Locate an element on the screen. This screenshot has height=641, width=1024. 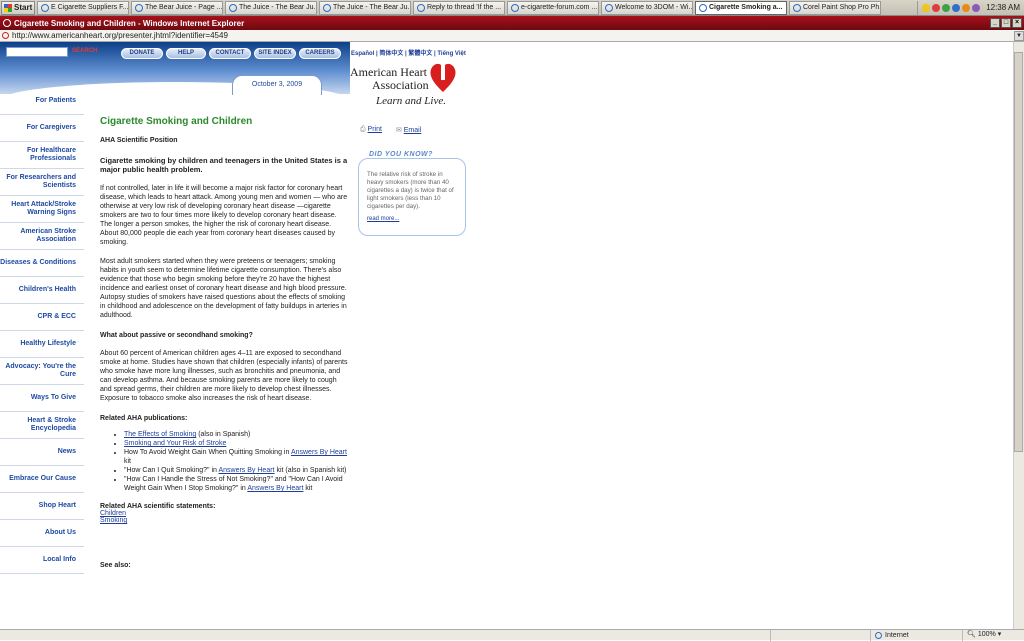
paint-shop-icon is located at coordinates (797, 7).